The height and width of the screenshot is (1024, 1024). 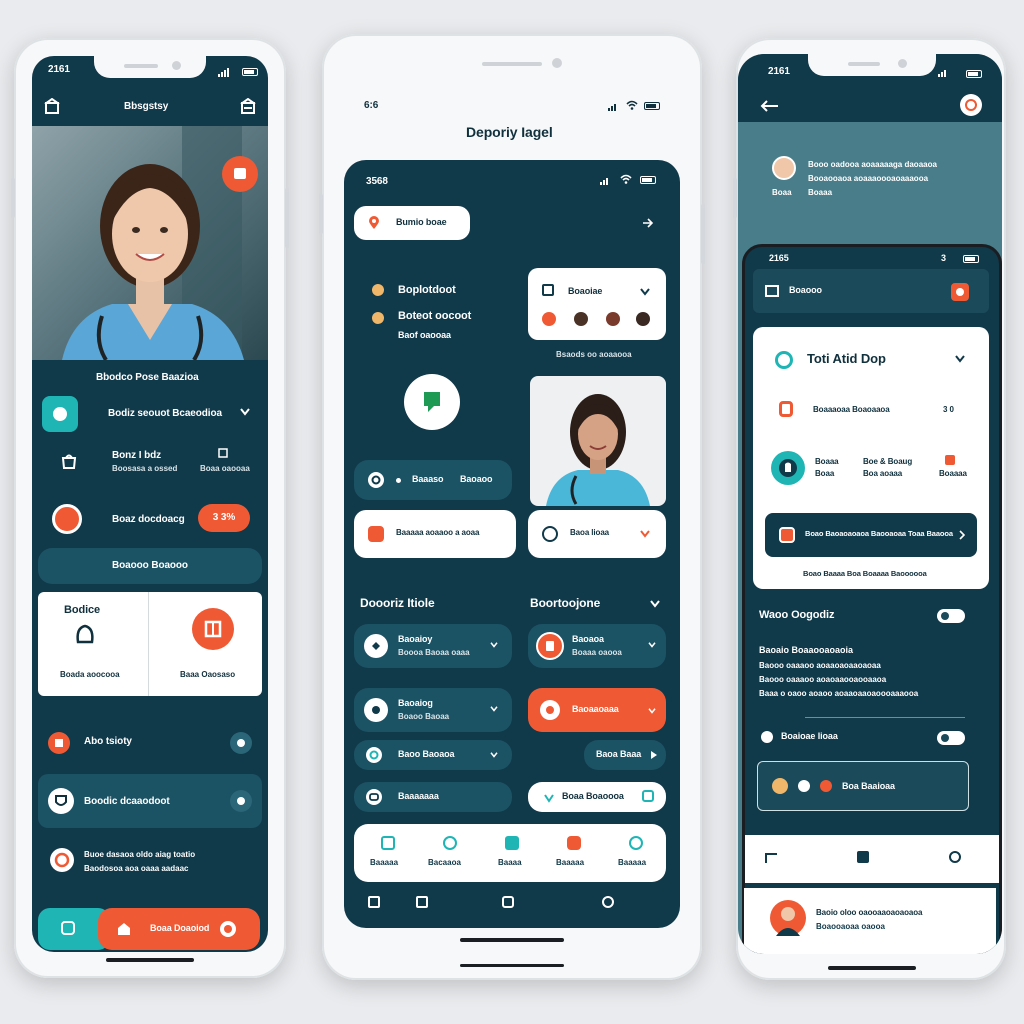 What do you see at coordinates (248, 106) in the screenshot?
I see `menu-icon` at bounding box center [248, 106].